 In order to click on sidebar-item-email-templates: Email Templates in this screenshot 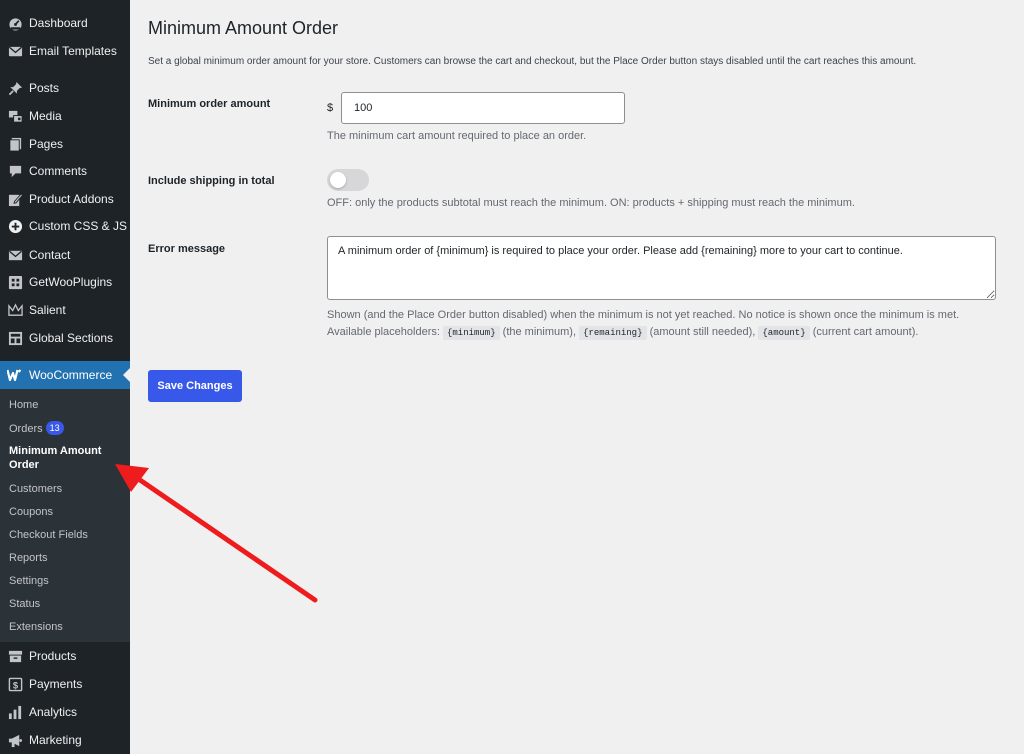, I will do `click(65, 51)`.